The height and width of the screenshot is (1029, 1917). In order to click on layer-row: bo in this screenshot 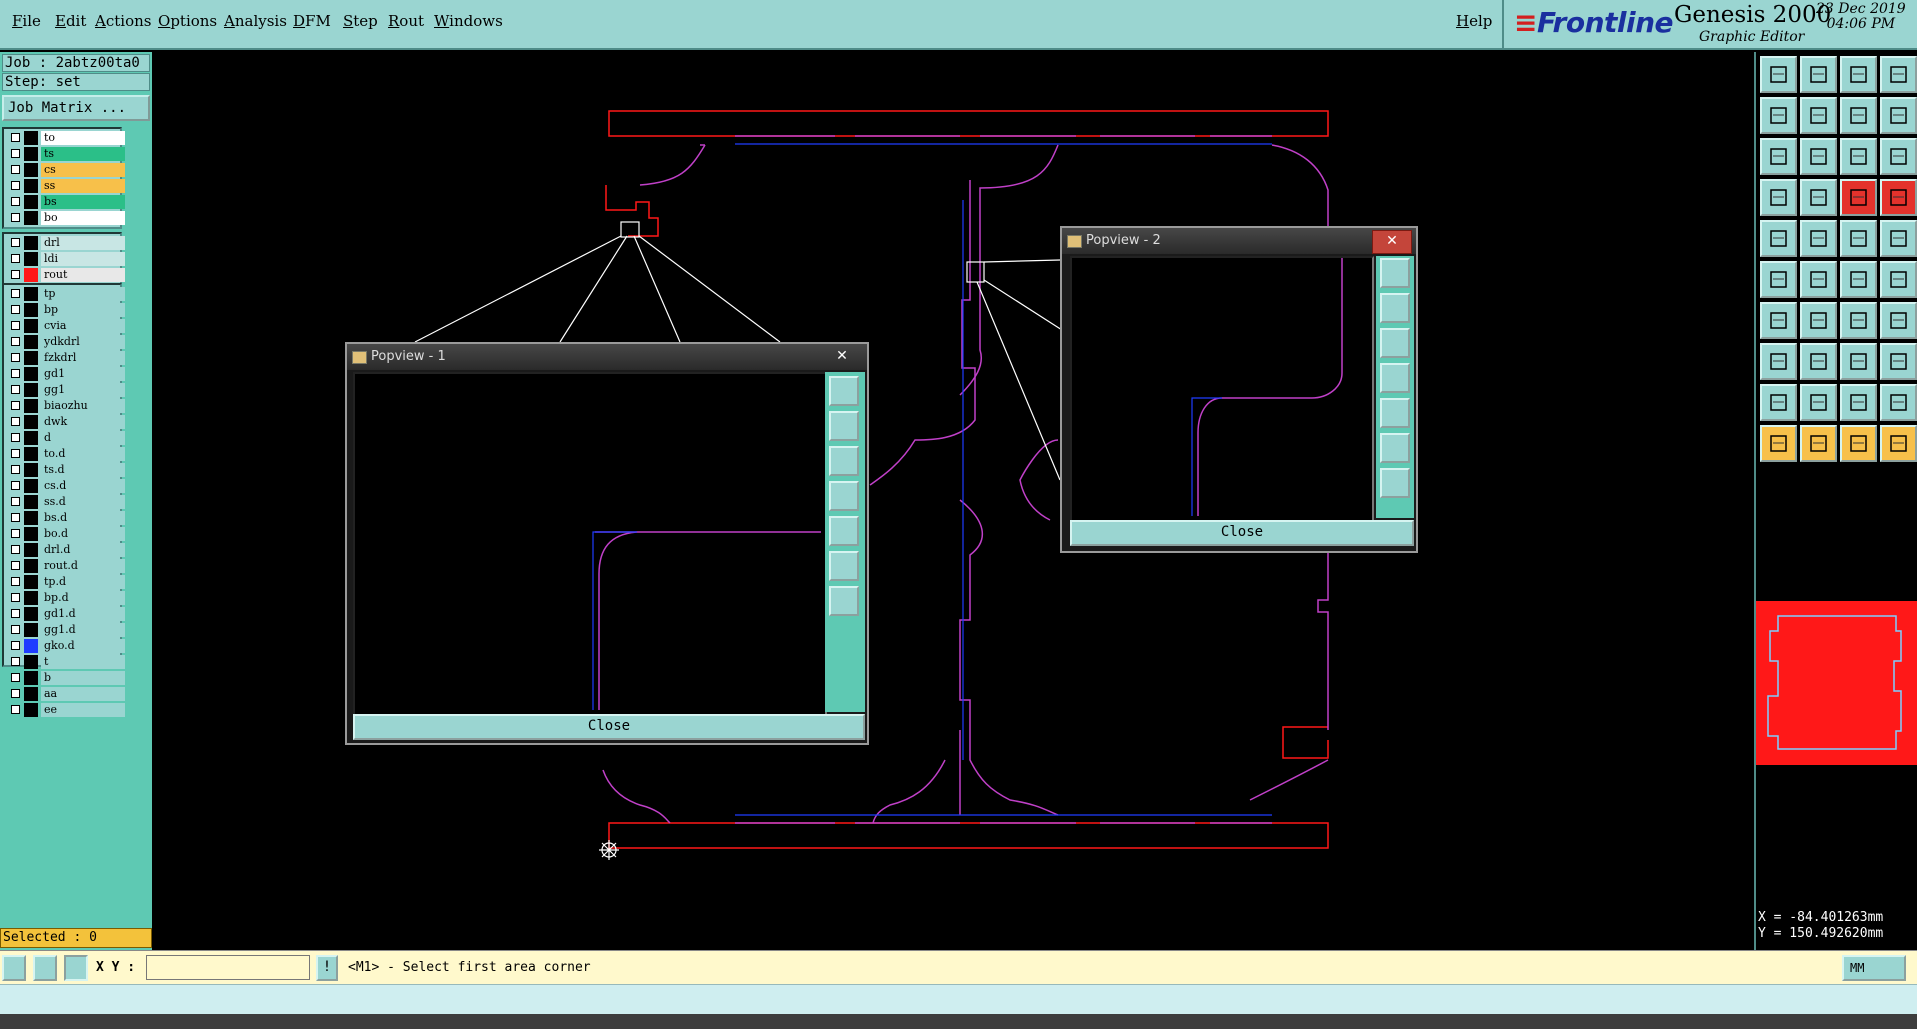, I will do `click(65, 218)`.